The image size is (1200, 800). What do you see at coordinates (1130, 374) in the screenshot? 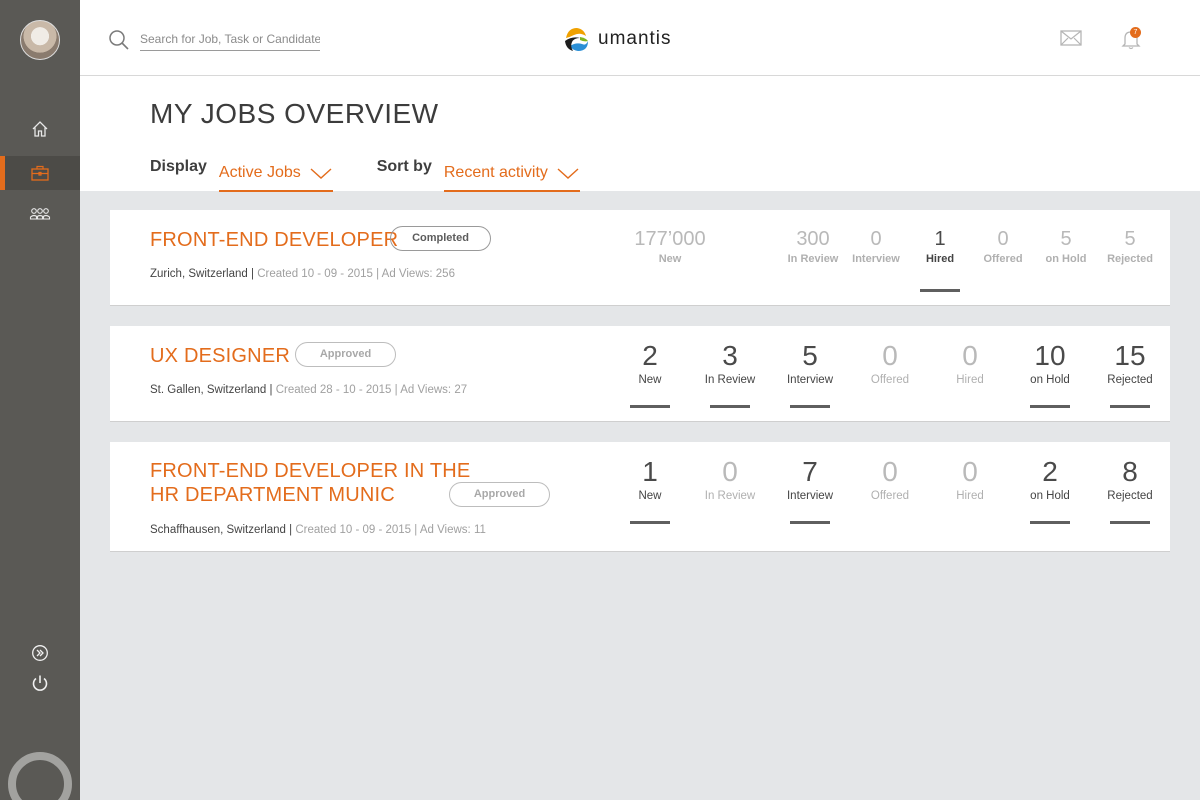
I see `stat-rejected: 15 Rejected` at bounding box center [1130, 374].